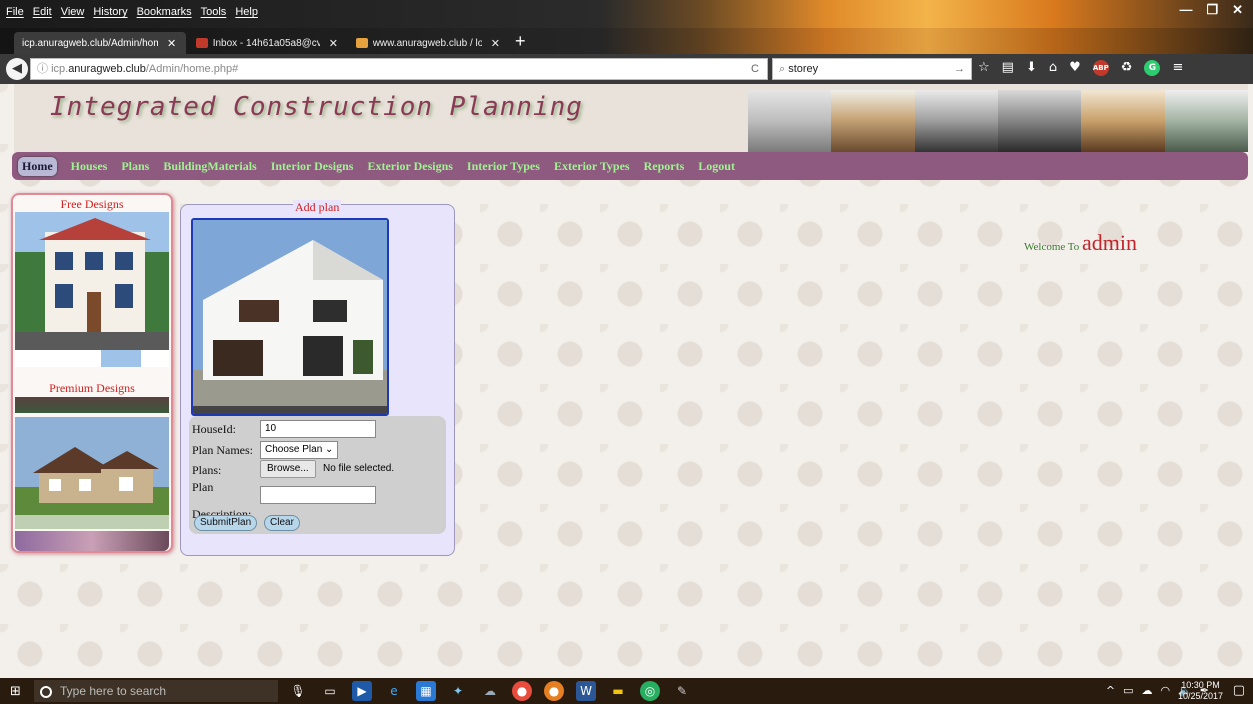 The image size is (1253, 704). Describe the element at coordinates (100, 43) in the screenshot. I see `tab-admin-home: icp.anuragweb.club/Admin/hom ✕` at that location.